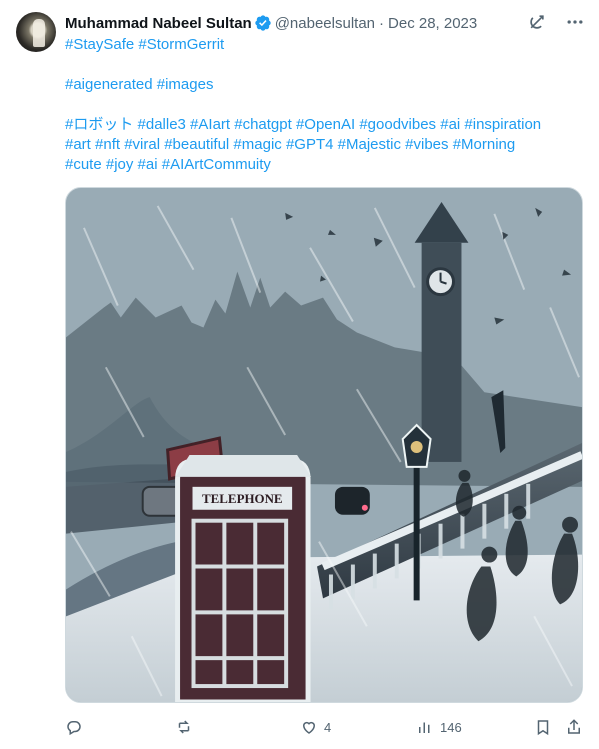  Describe the element at coordinates (575, 22) in the screenshot. I see `more-icon` at that location.